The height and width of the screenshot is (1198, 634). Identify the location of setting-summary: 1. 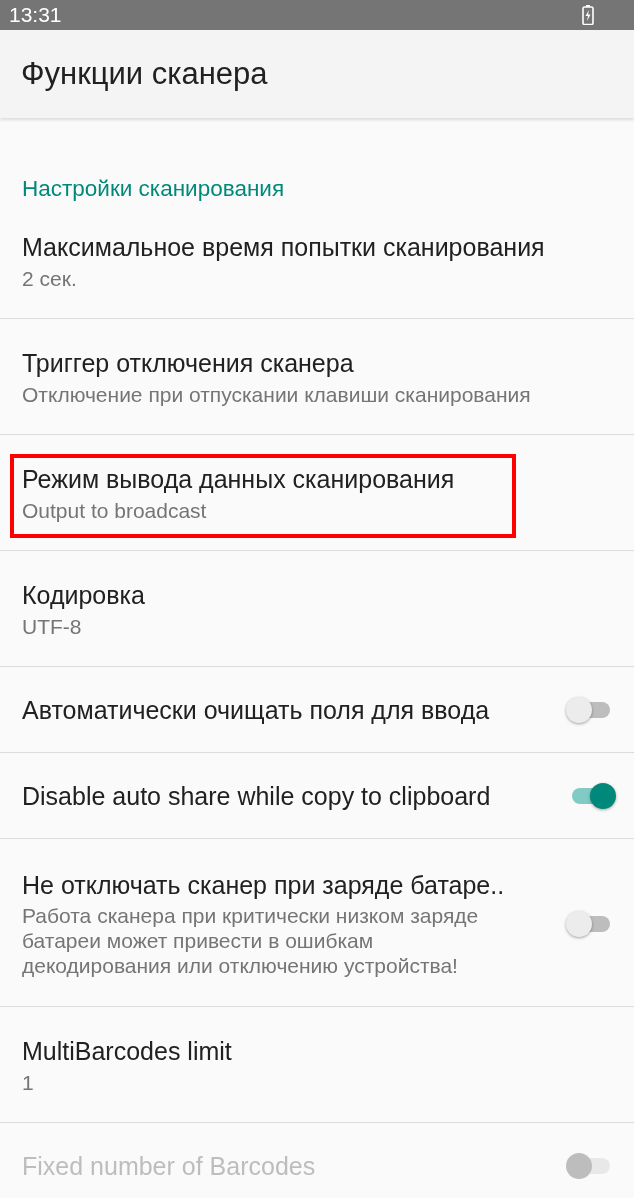
(28, 1083).